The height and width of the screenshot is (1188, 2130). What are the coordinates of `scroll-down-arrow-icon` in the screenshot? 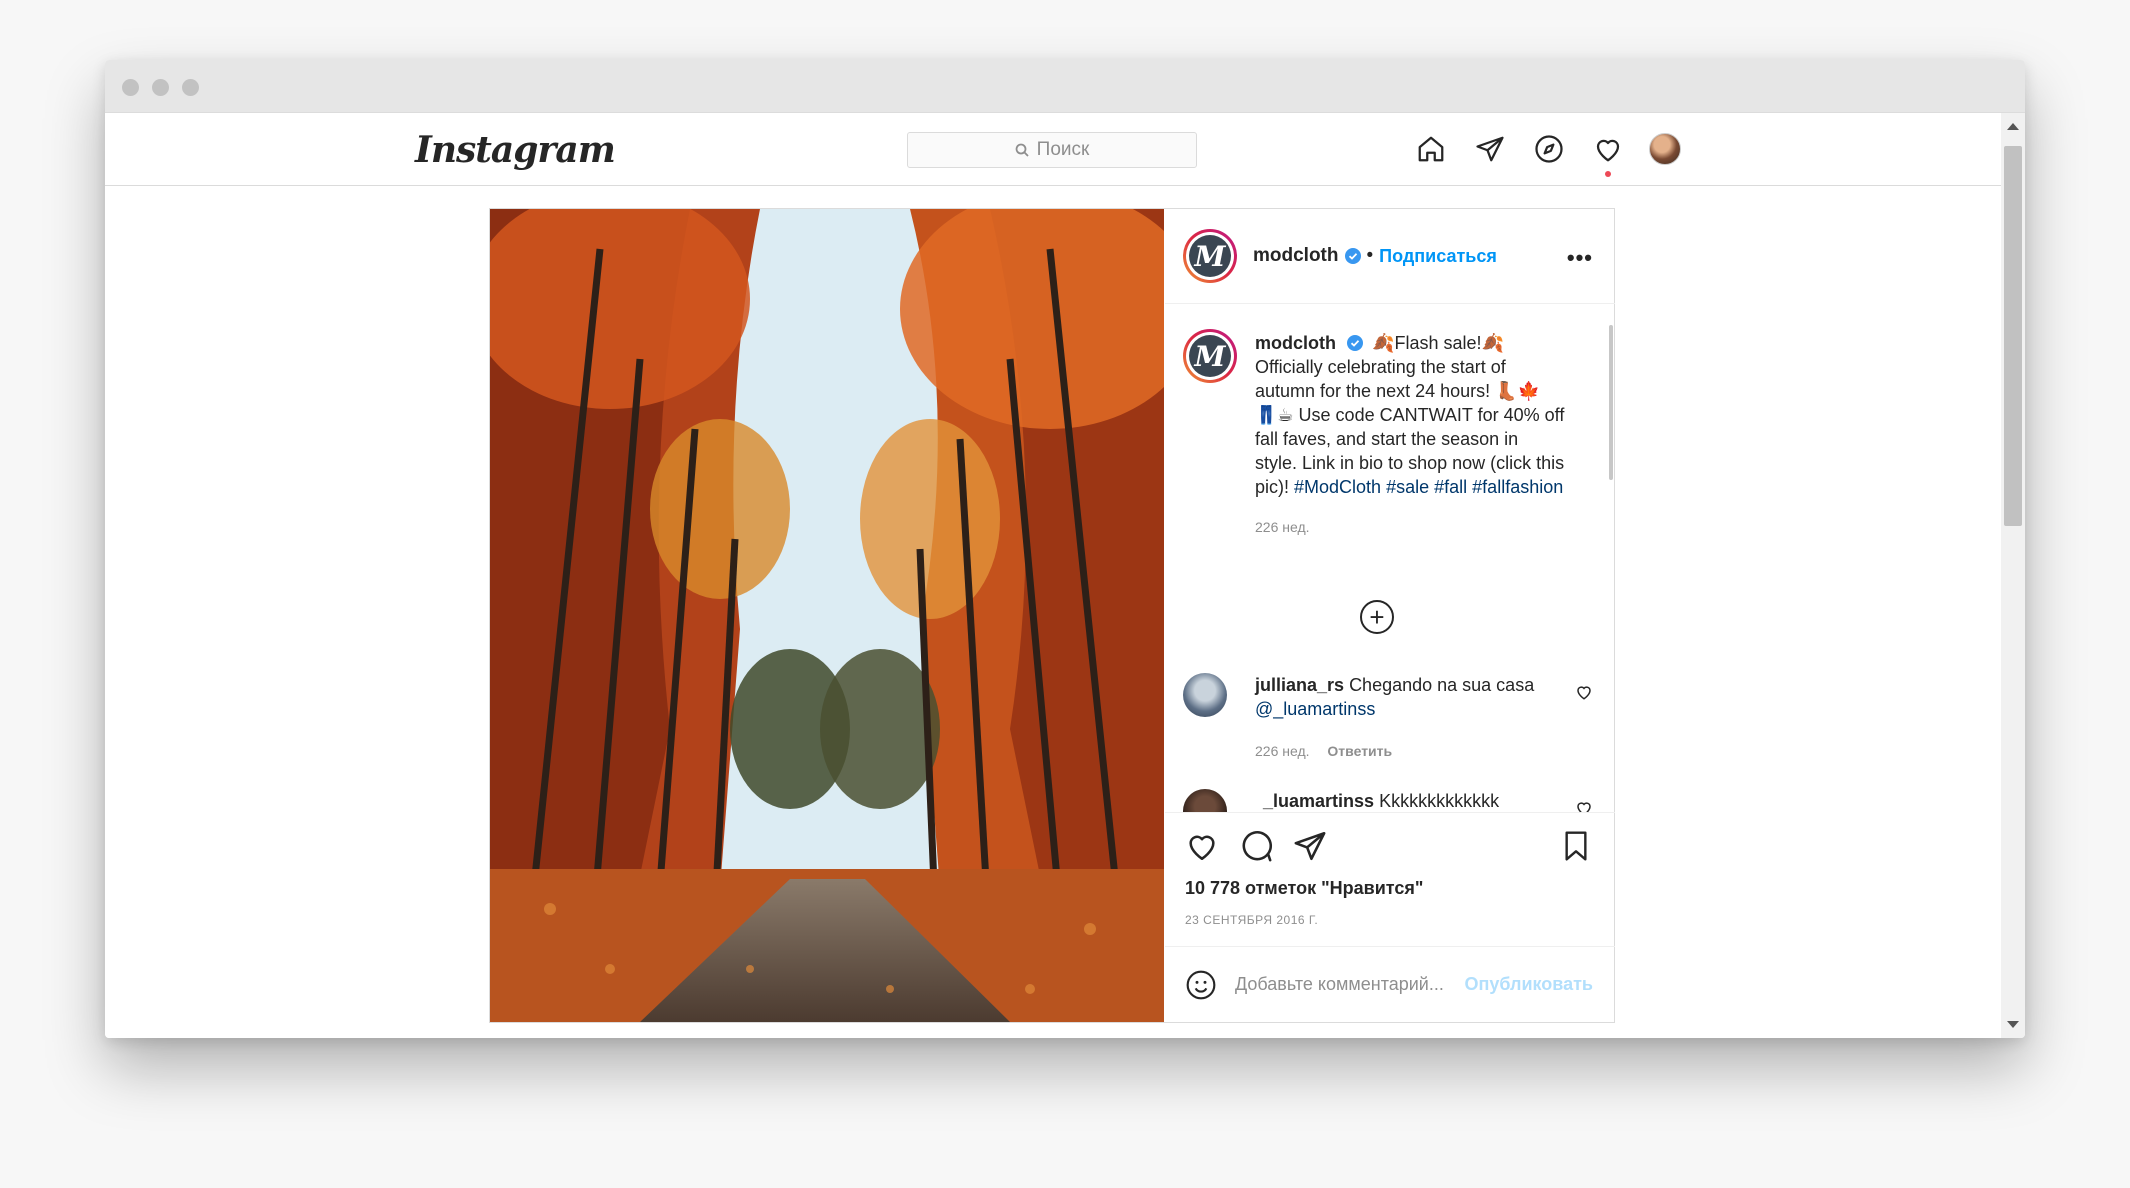 It's located at (2013, 1024).